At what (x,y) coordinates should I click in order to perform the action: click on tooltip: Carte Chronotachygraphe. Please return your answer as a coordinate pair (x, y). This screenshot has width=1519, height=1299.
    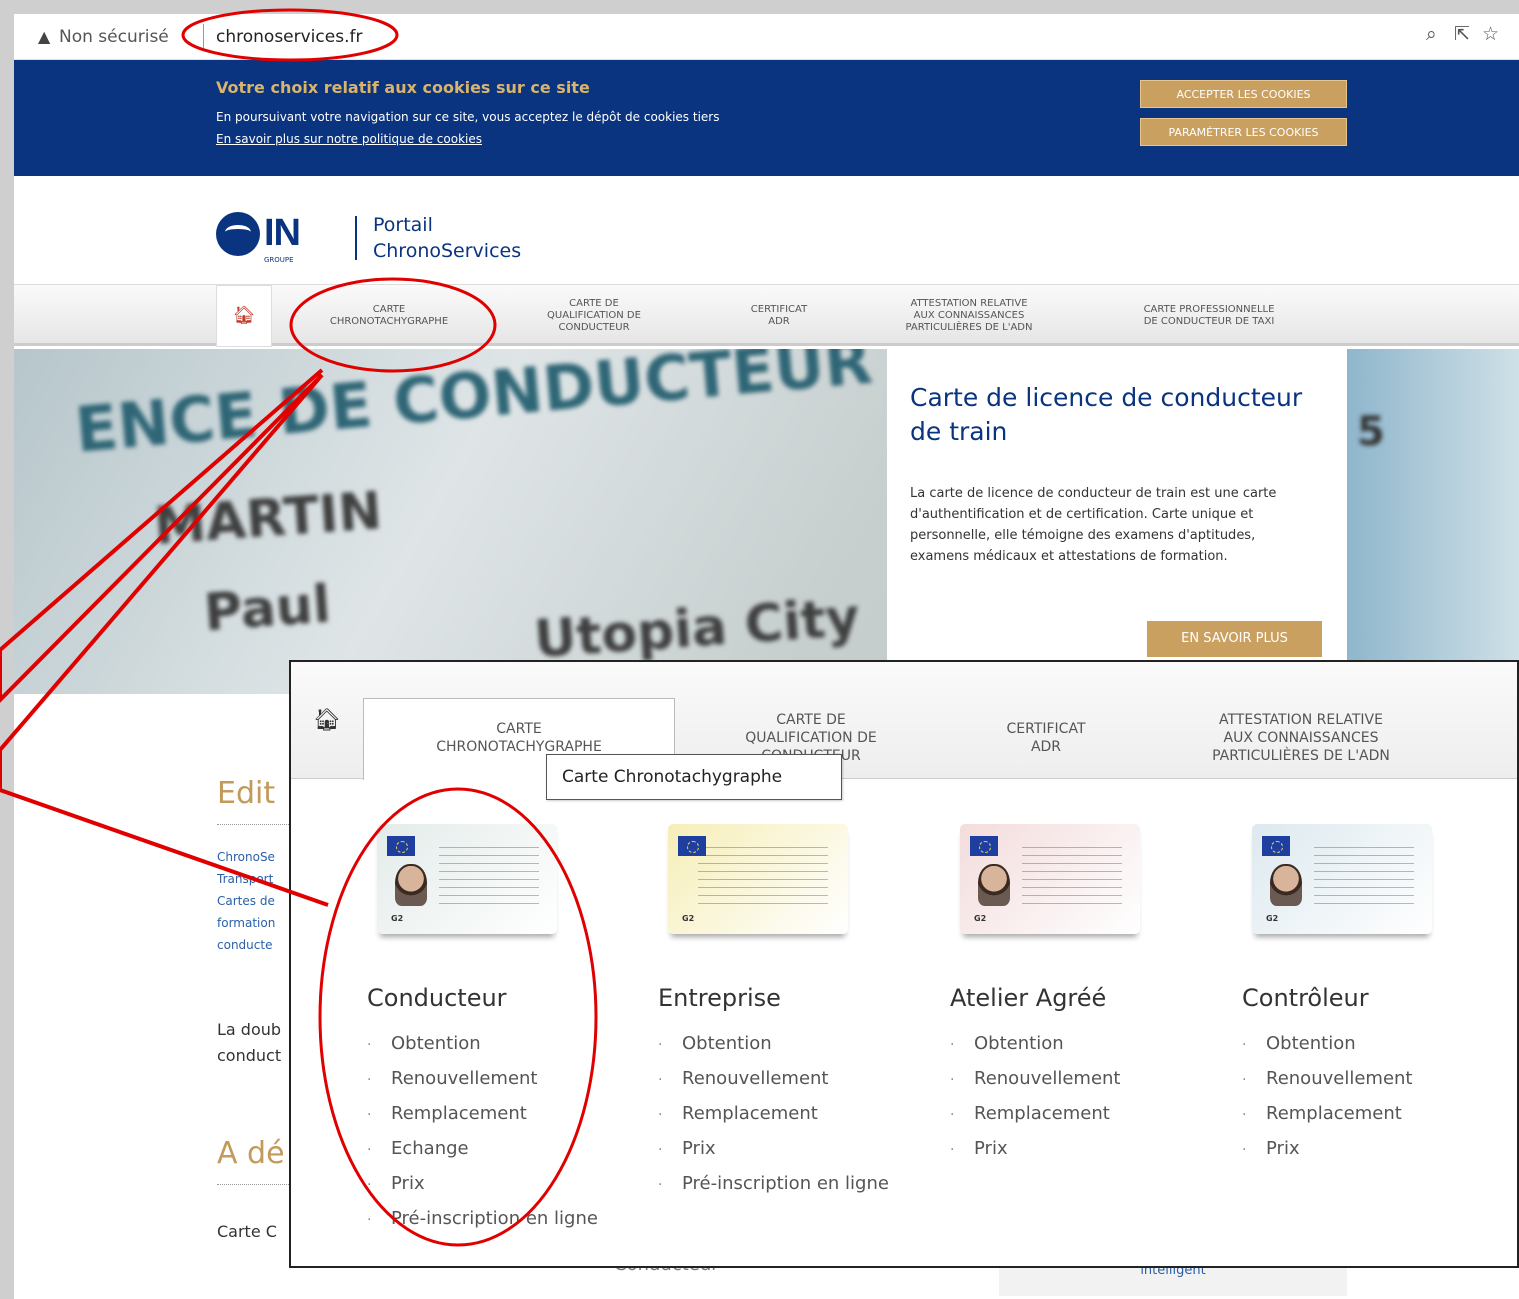
    Looking at the image, I should click on (694, 777).